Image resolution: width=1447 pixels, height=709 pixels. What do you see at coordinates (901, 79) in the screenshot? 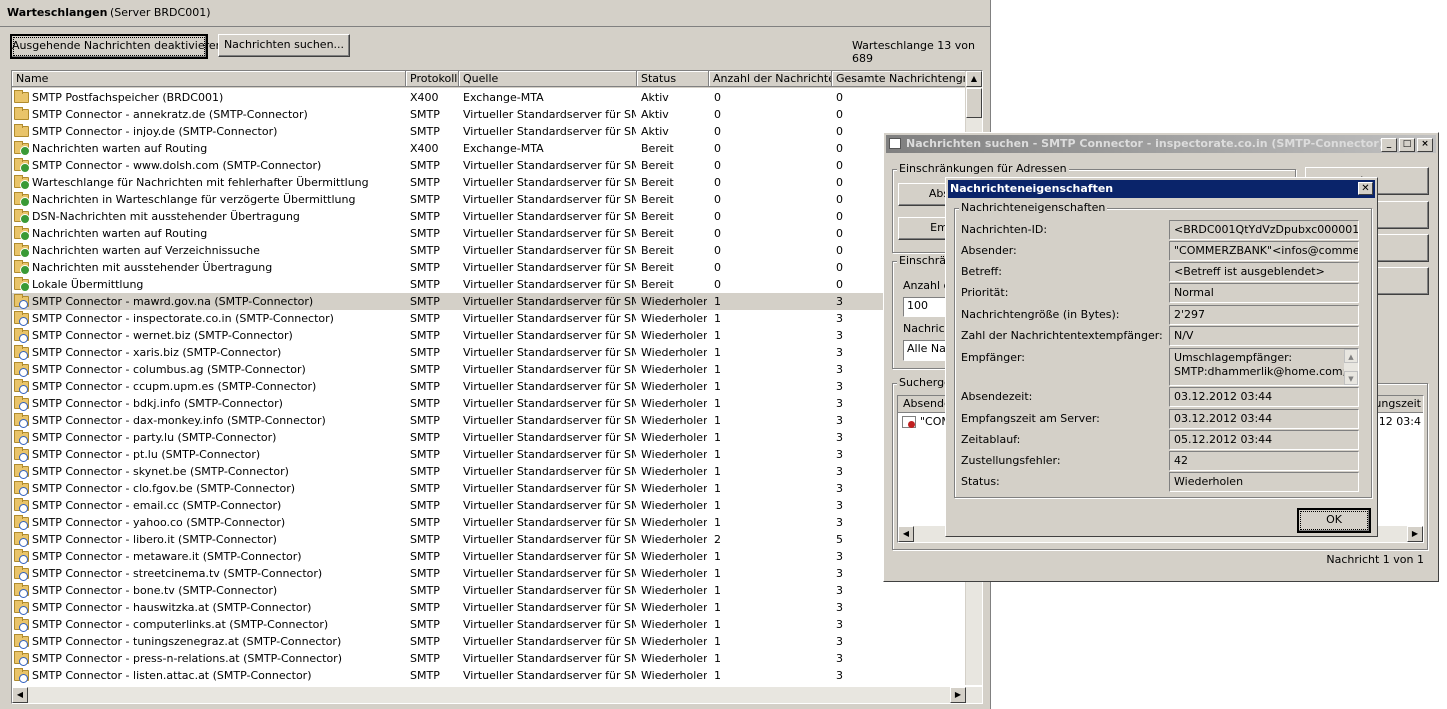
I see `column-header-size: Gesamte Nachrichtengröße` at bounding box center [901, 79].